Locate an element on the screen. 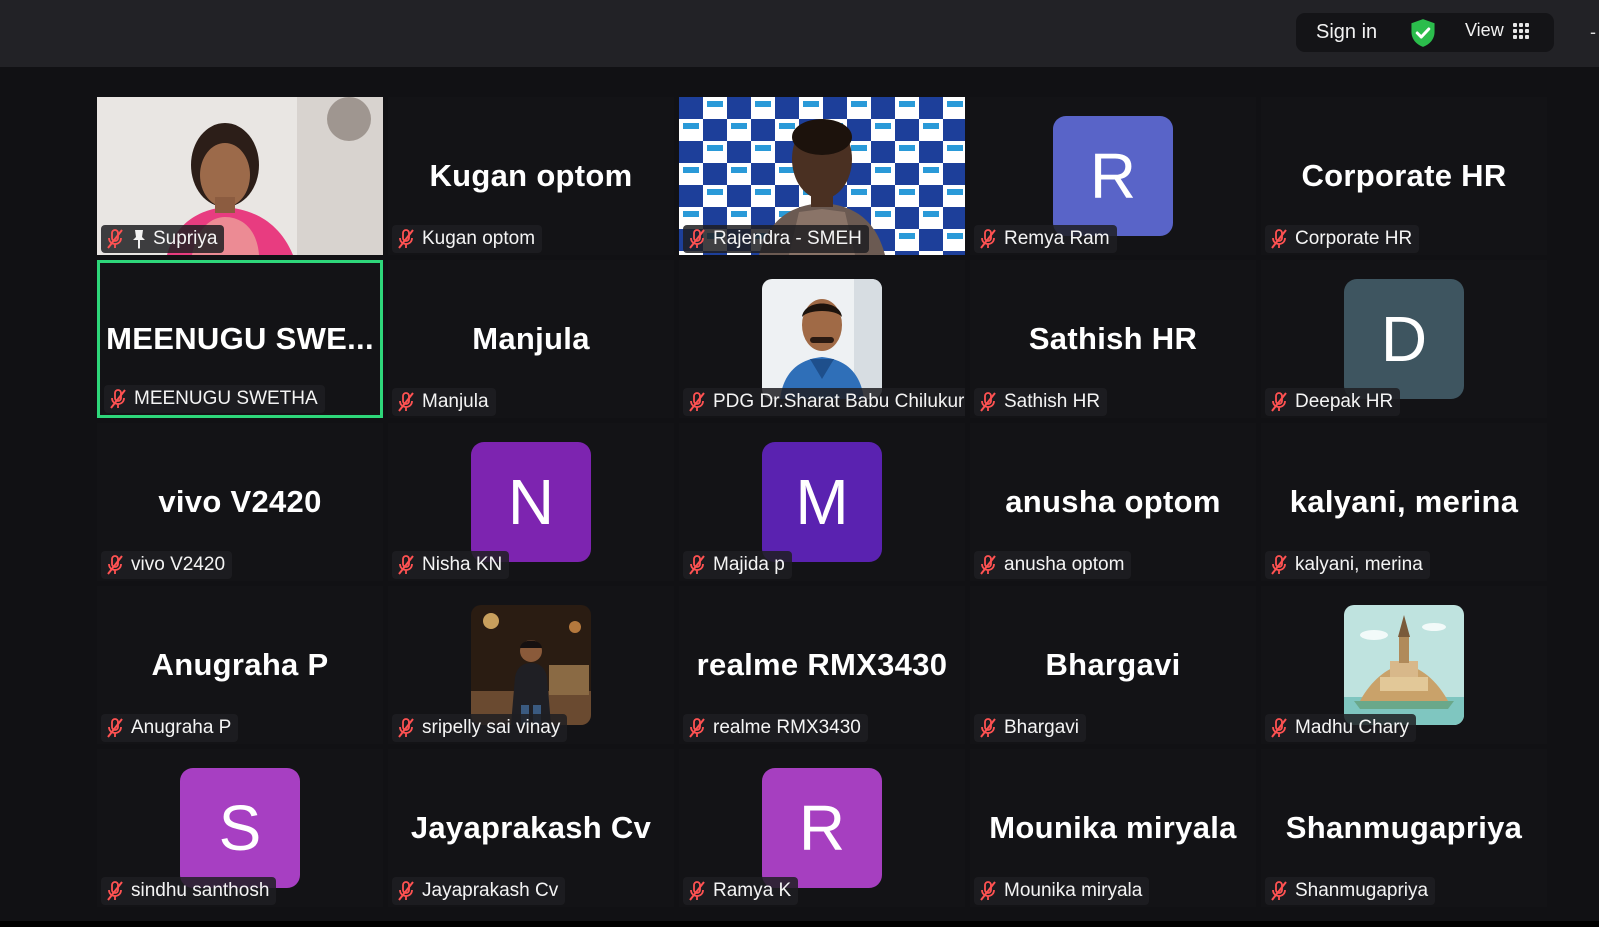 The height and width of the screenshot is (927, 1599). participant-name-label: Supriya is located at coordinates (163, 239).